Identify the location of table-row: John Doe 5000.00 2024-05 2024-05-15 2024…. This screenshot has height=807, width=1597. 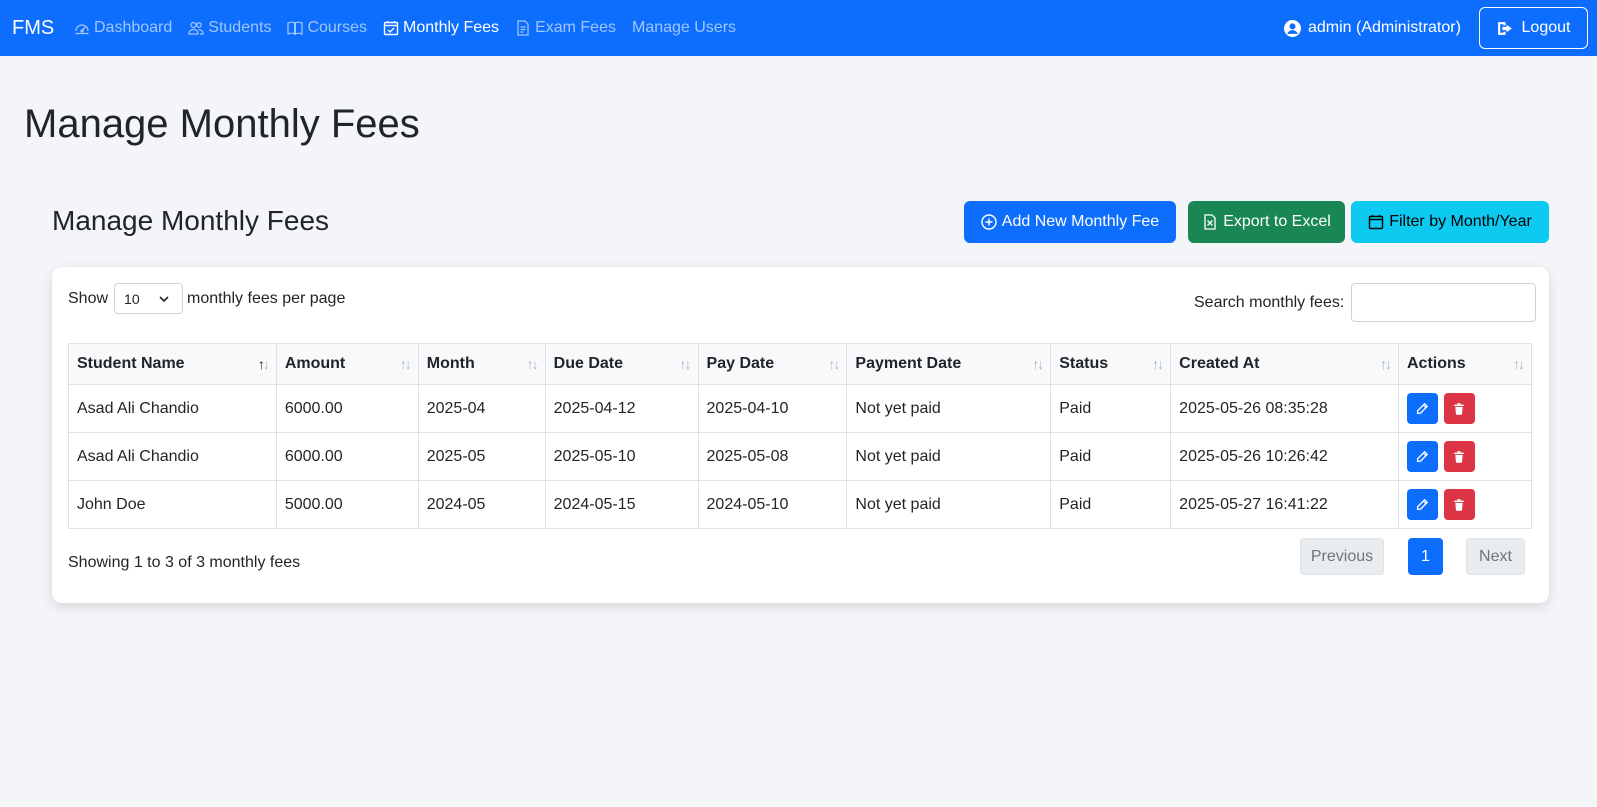
(800, 504).